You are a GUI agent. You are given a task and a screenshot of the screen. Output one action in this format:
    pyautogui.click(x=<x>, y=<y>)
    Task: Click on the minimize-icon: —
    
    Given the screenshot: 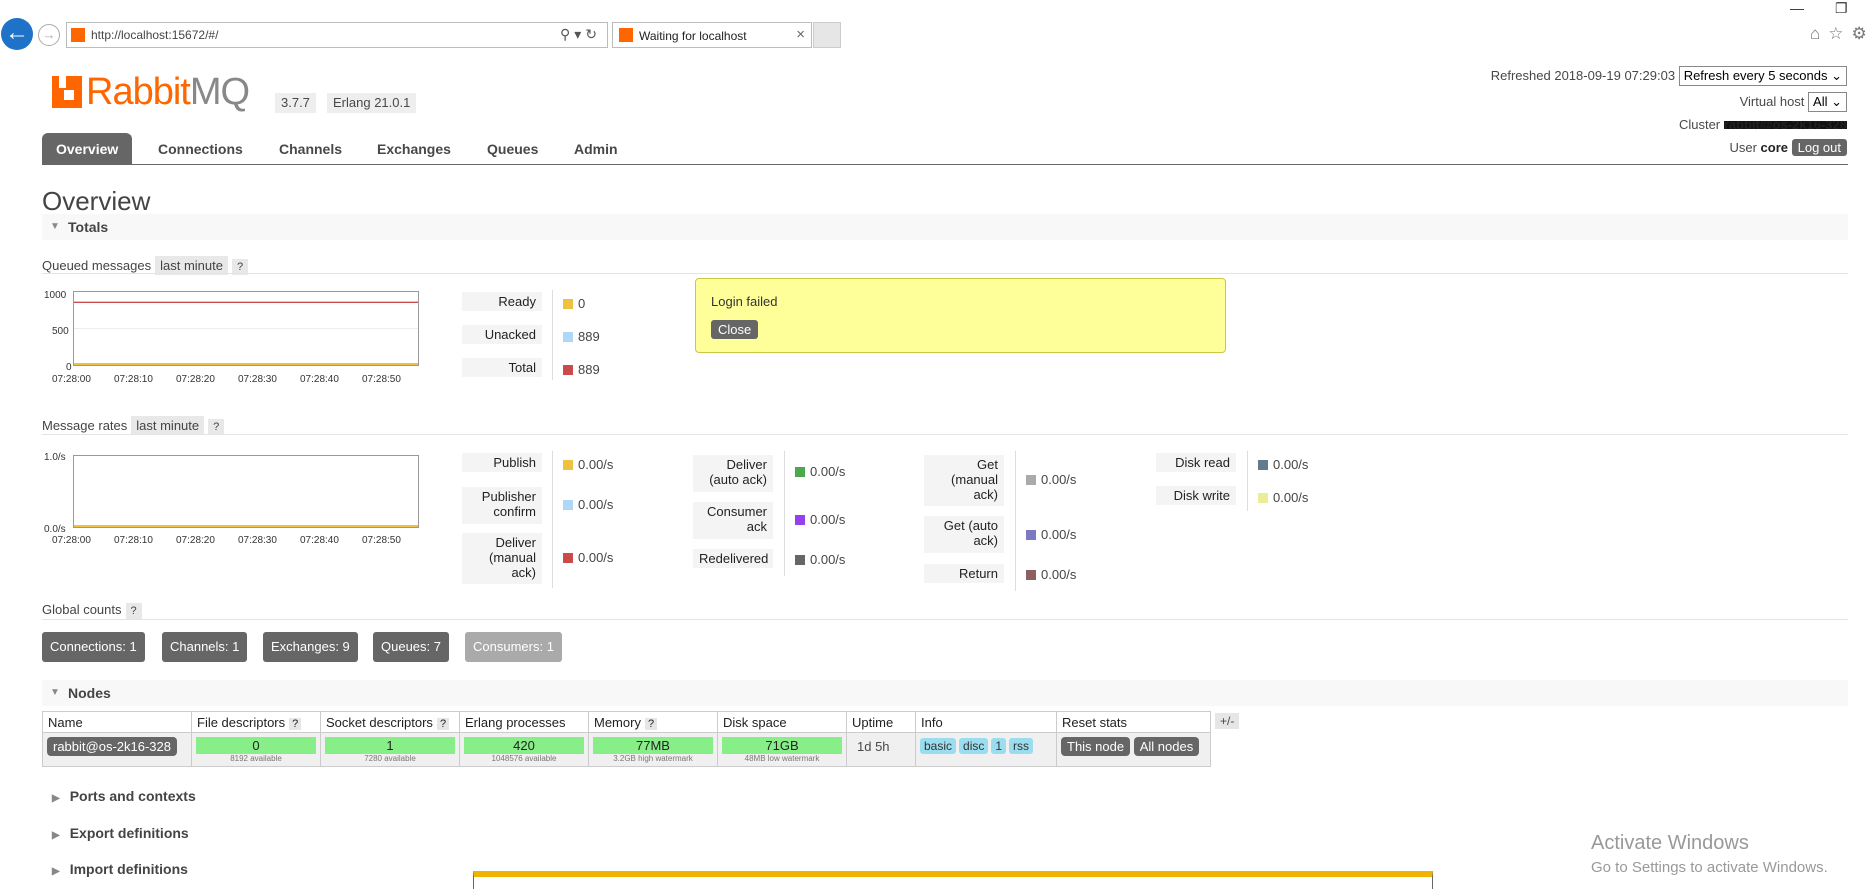 What is the action you would take?
    pyautogui.click(x=1797, y=8)
    